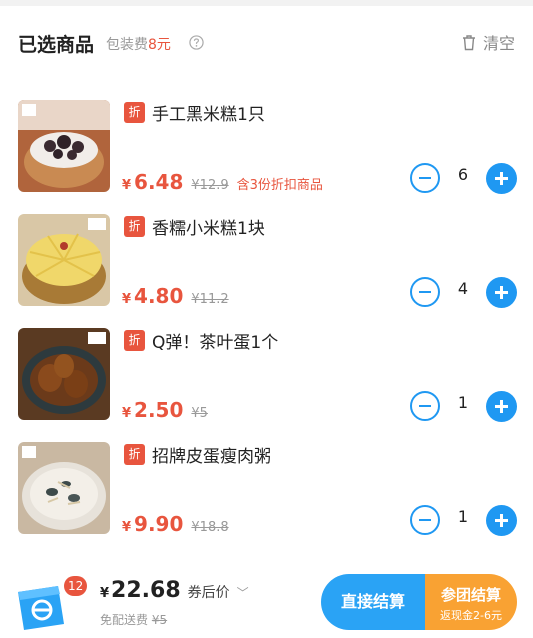  What do you see at coordinates (64, 146) in the screenshot?
I see `product-image-black-rice-cake` at bounding box center [64, 146].